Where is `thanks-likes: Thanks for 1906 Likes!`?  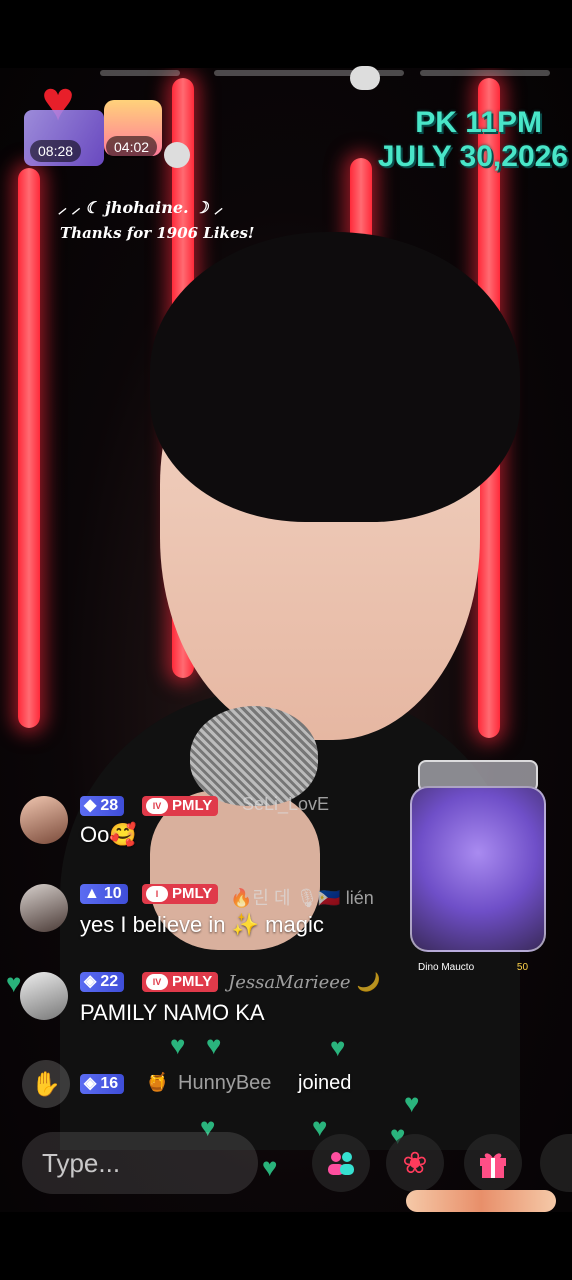 thanks-likes: Thanks for 1906 Likes! is located at coordinates (157, 233).